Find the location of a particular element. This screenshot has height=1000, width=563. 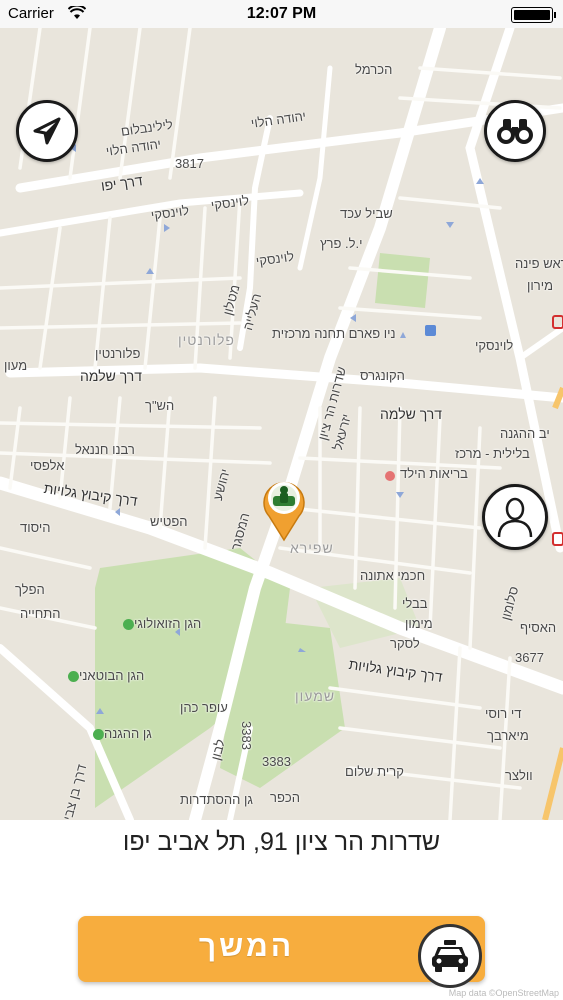

street-label: חכמי אתונה is located at coordinates (393, 575).